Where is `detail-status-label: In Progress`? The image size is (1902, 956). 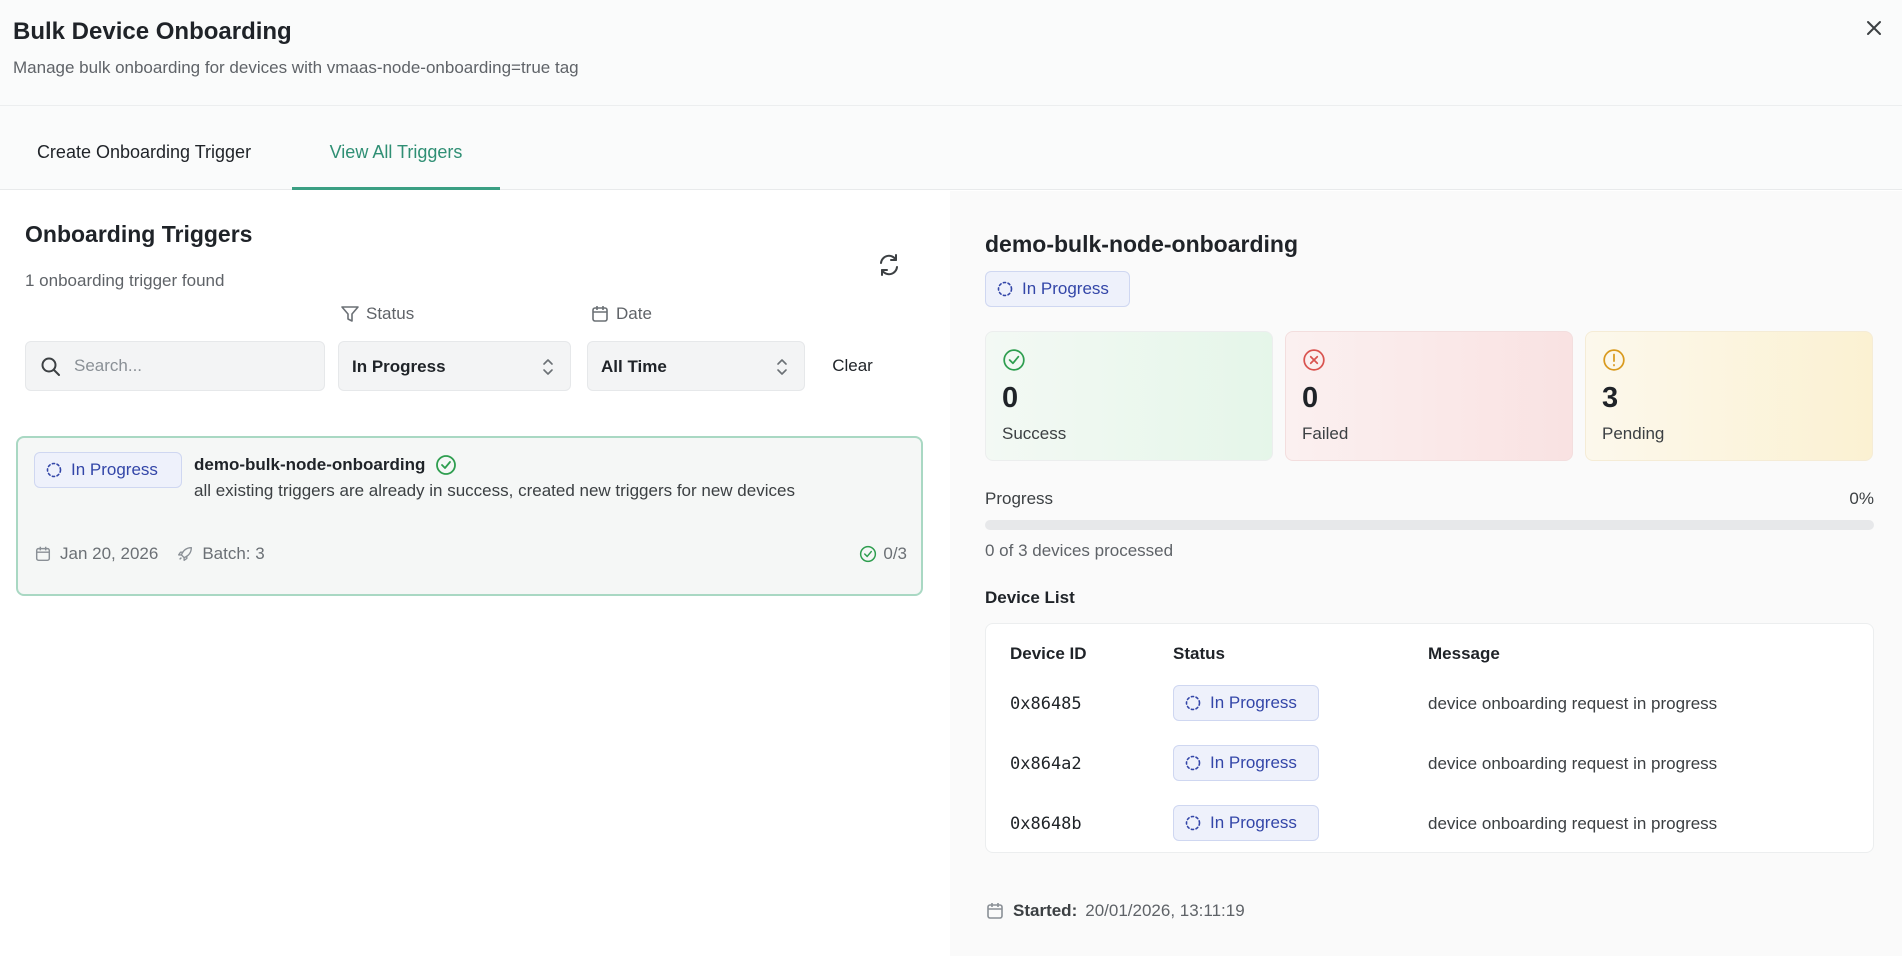
detail-status-label: In Progress is located at coordinates (1065, 288).